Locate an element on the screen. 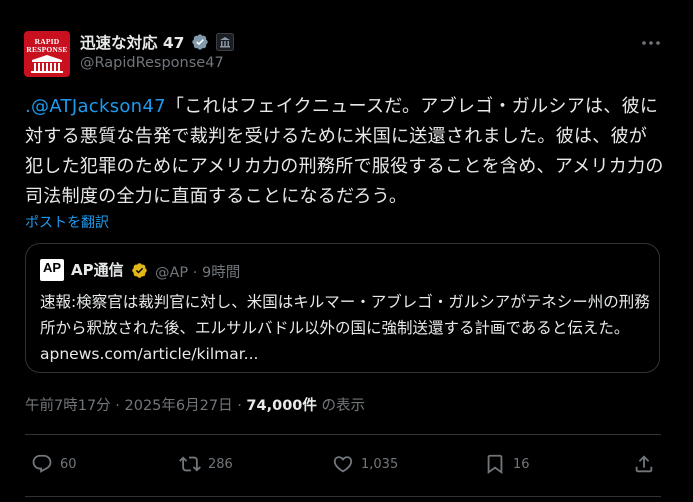  author-name: 迅速な対応 47 is located at coordinates (132, 42).